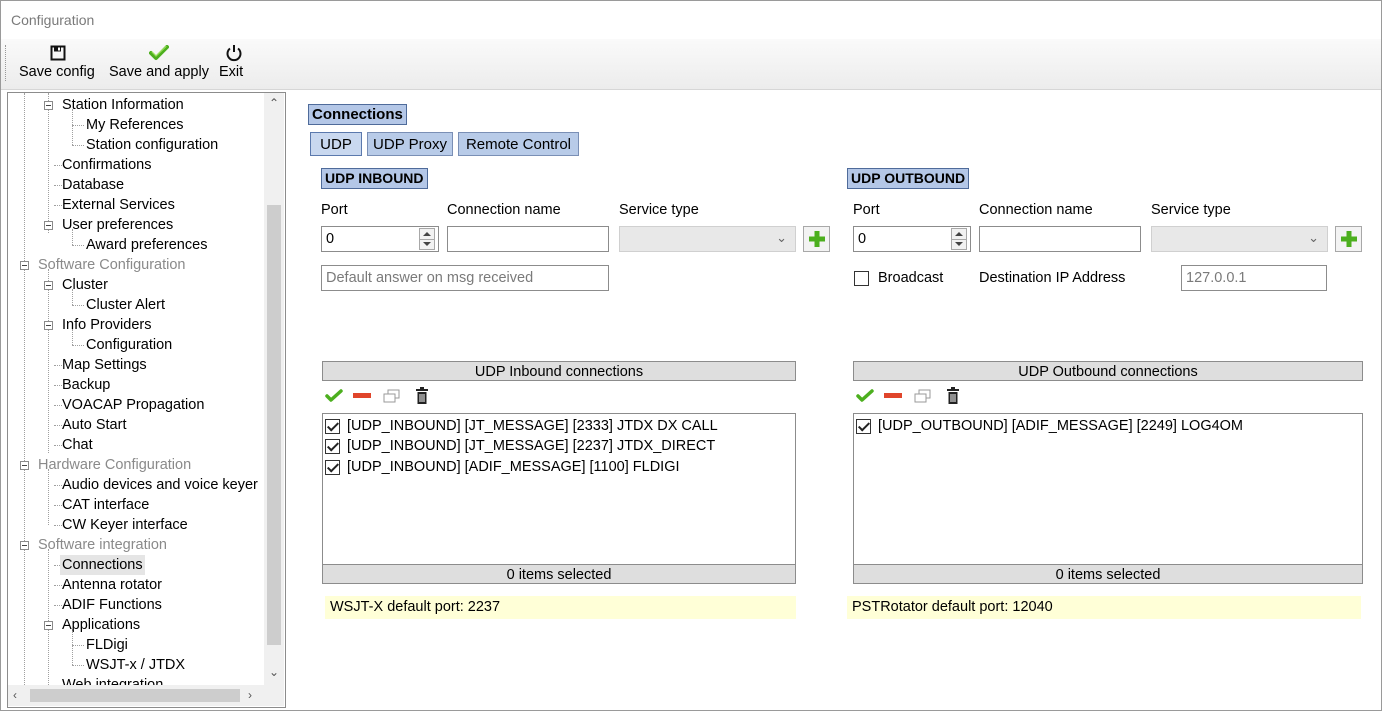 The height and width of the screenshot is (711, 1382). What do you see at coordinates (94, 425) in the screenshot?
I see `tree-item-auto-start: Auto Start` at bounding box center [94, 425].